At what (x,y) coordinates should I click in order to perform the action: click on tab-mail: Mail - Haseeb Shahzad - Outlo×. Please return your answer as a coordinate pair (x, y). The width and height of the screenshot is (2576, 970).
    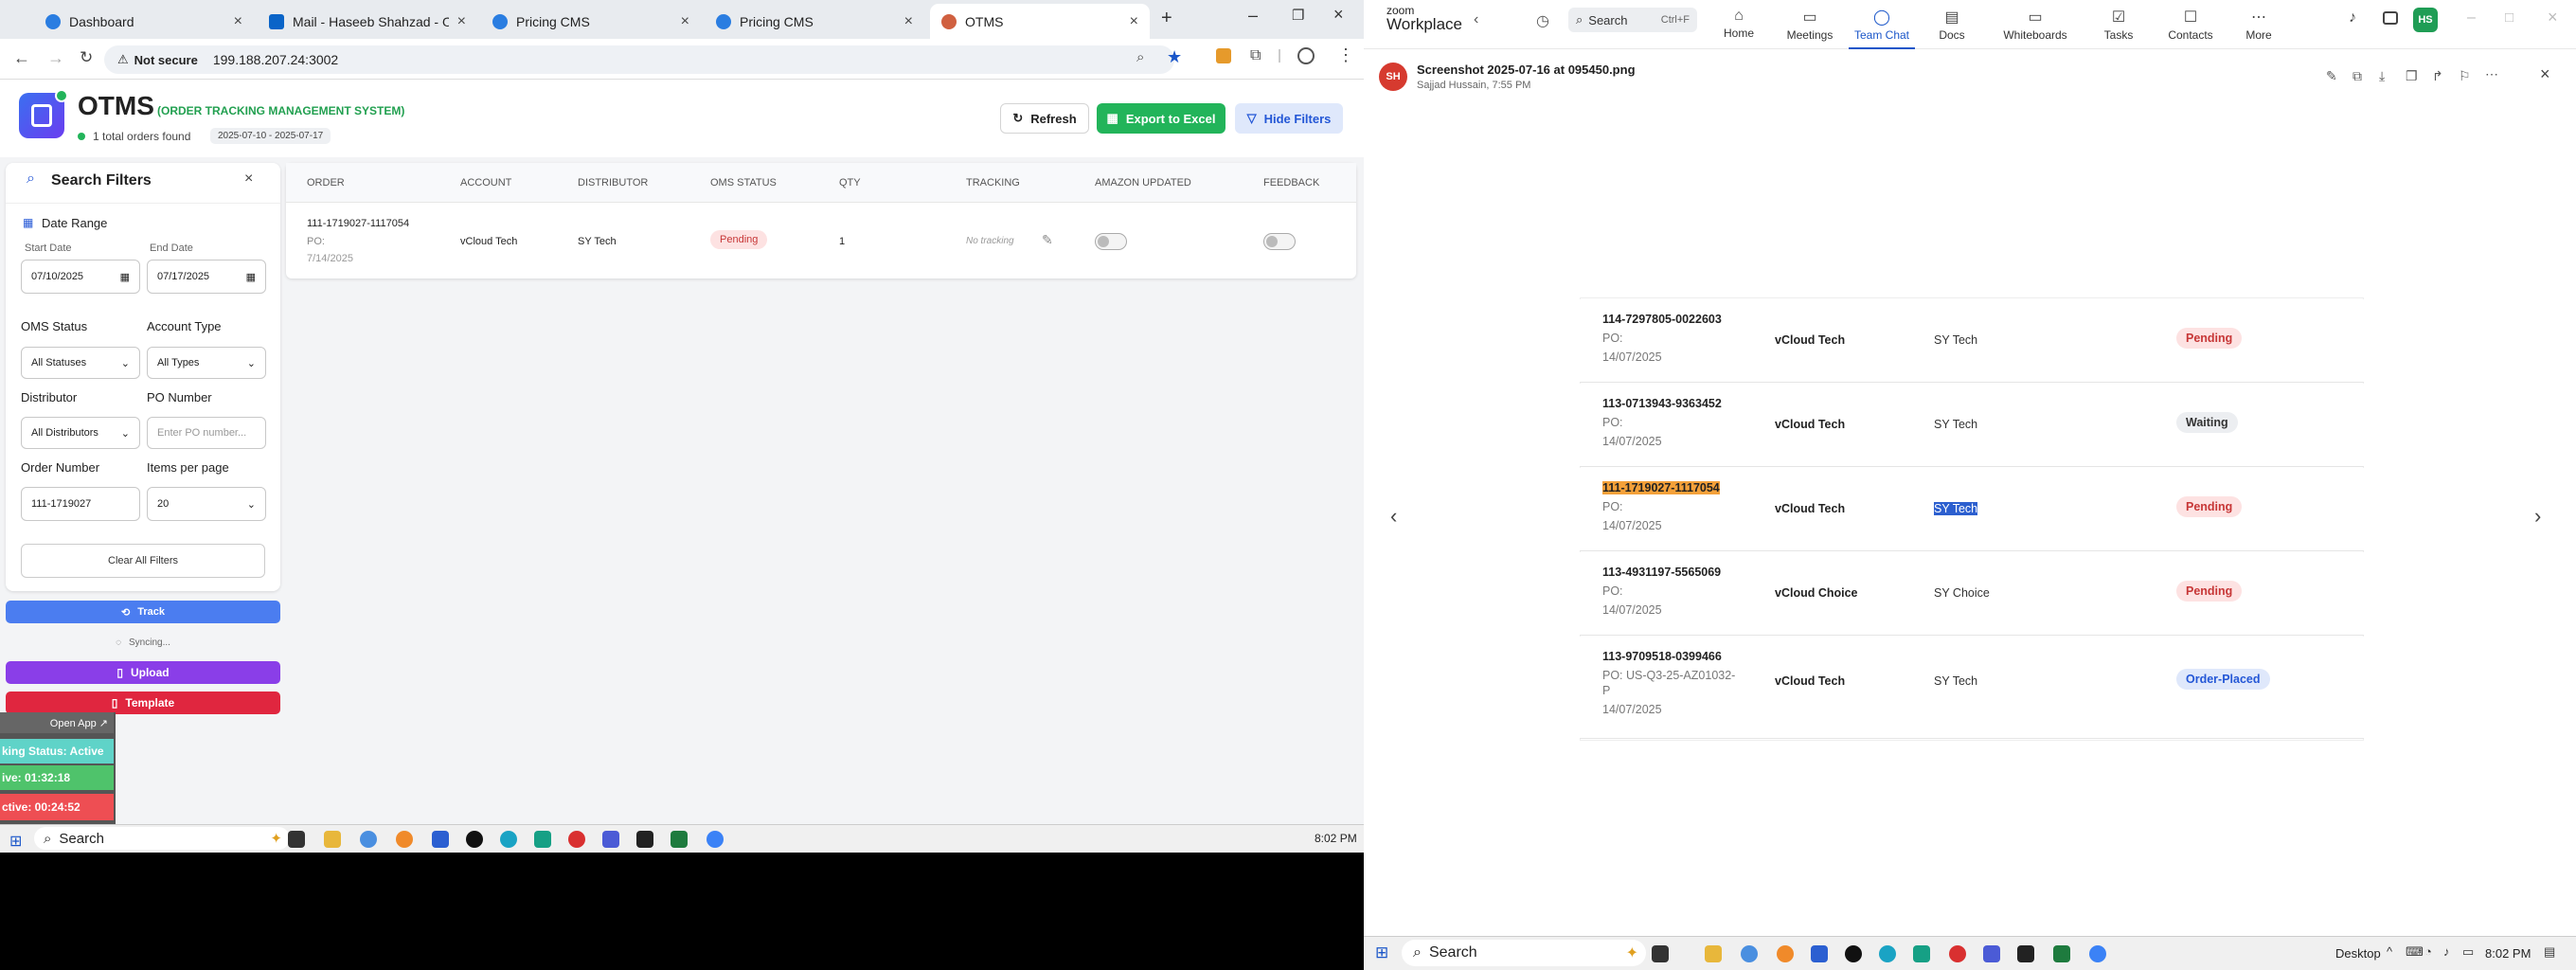
    Looking at the image, I should click on (367, 21).